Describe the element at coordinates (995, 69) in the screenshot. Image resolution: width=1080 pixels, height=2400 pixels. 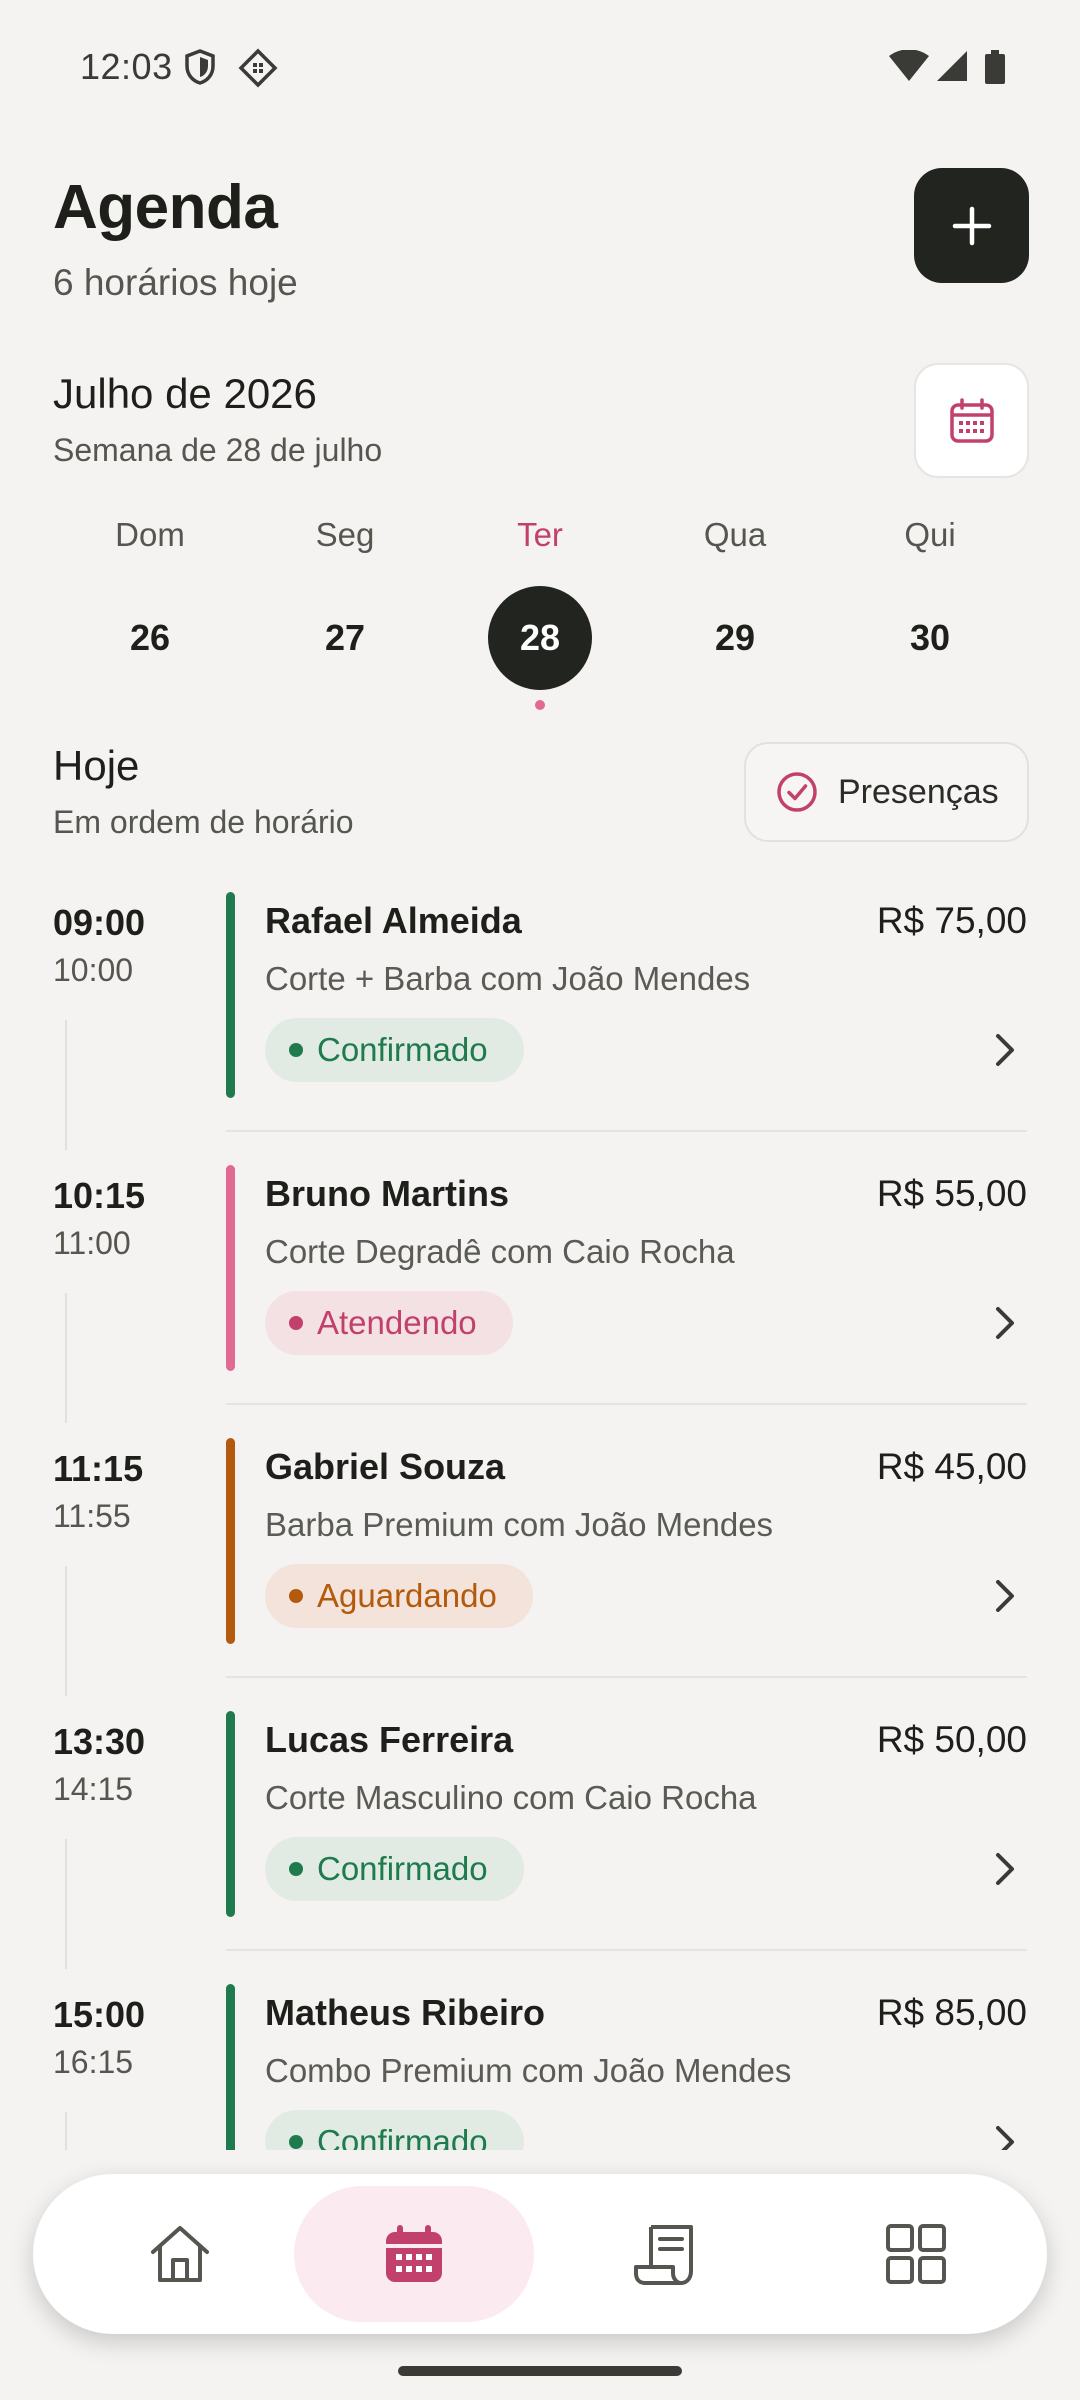
I see `battery-icon` at that location.